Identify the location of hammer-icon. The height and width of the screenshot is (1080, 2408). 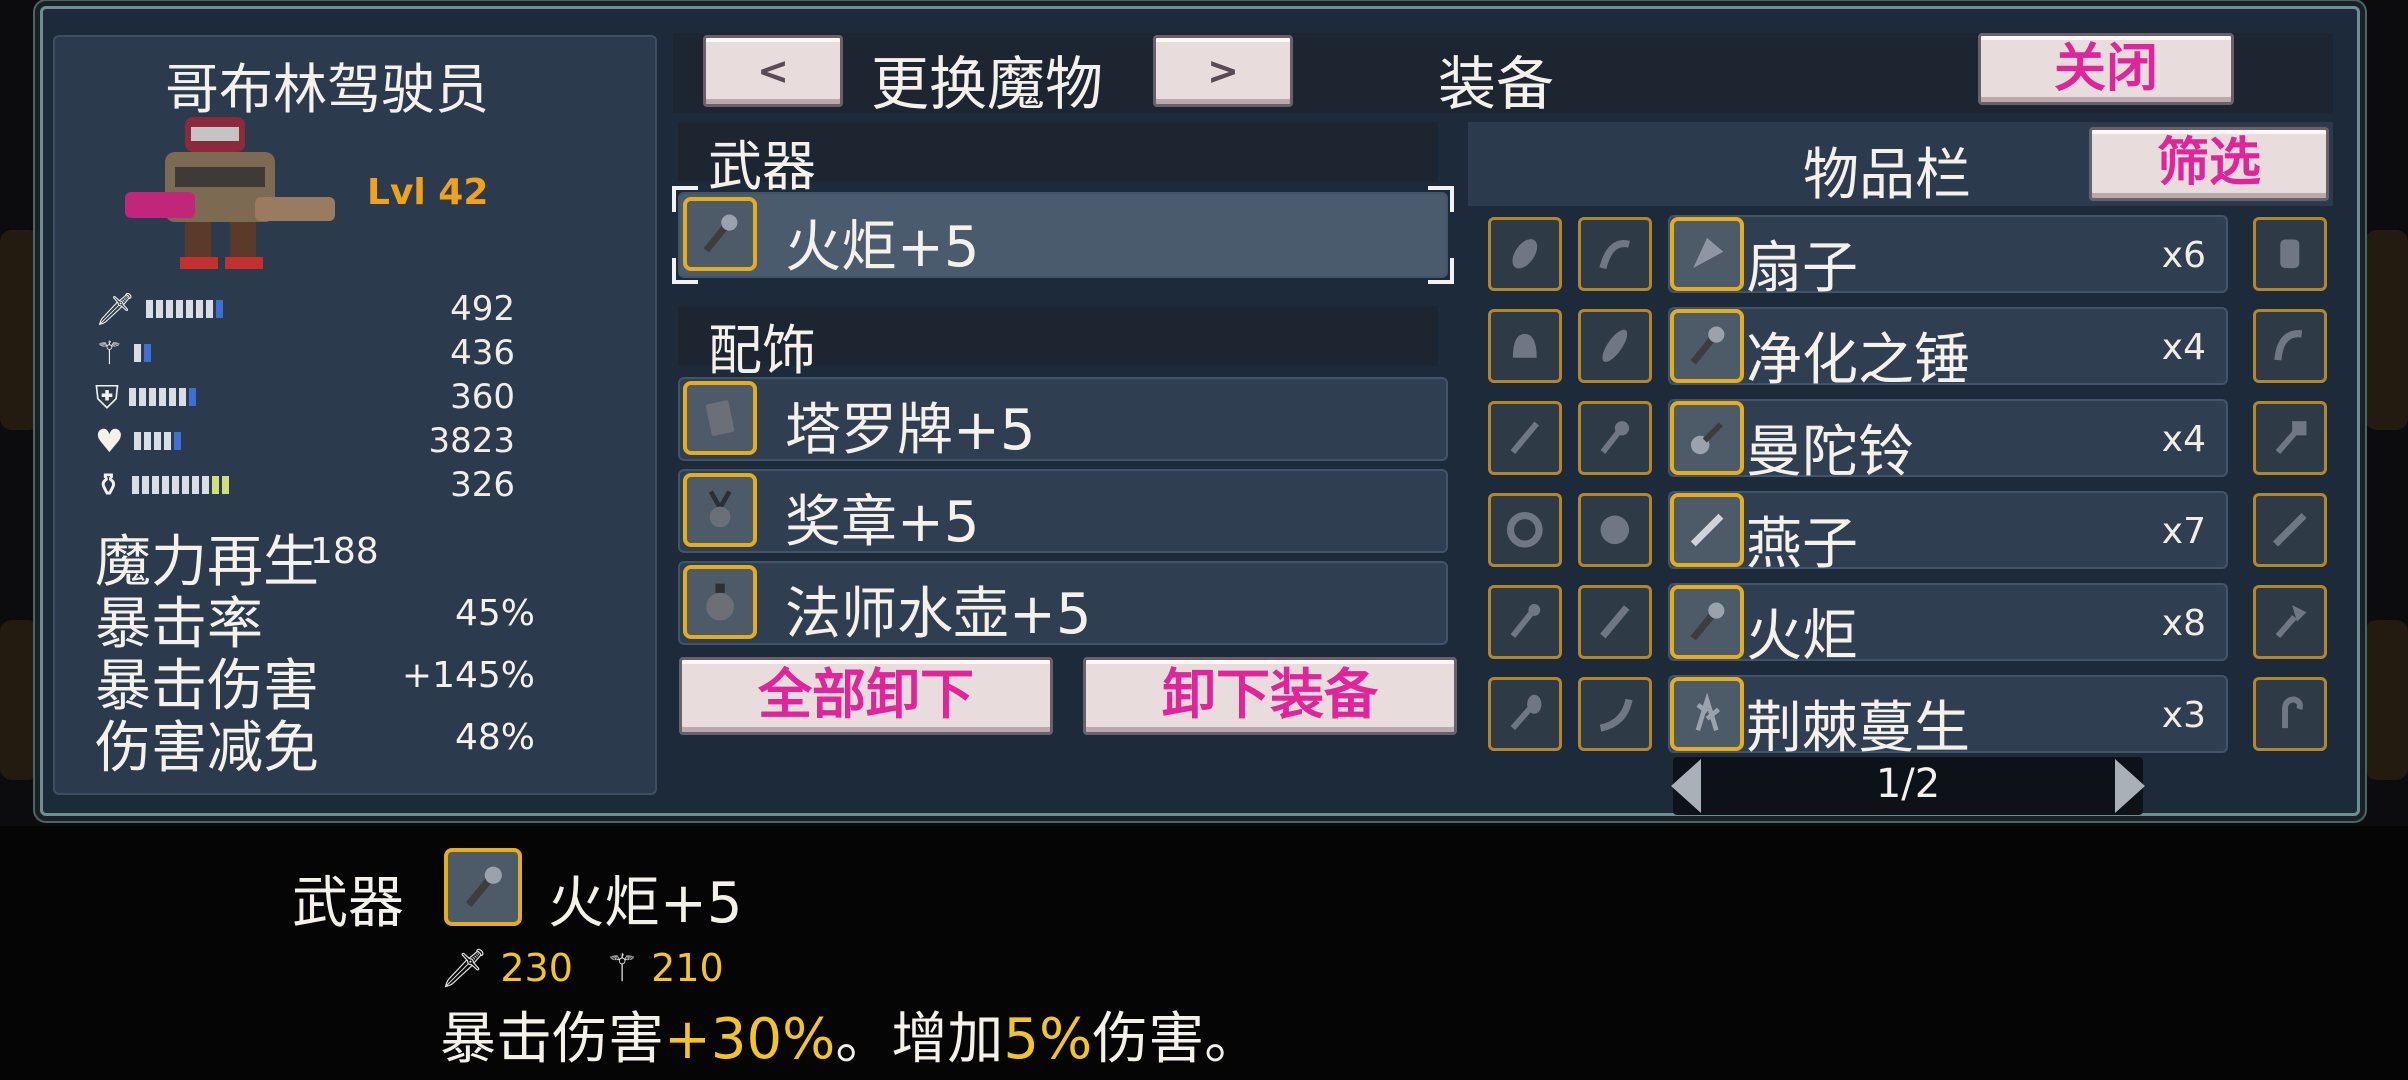
(1707, 346).